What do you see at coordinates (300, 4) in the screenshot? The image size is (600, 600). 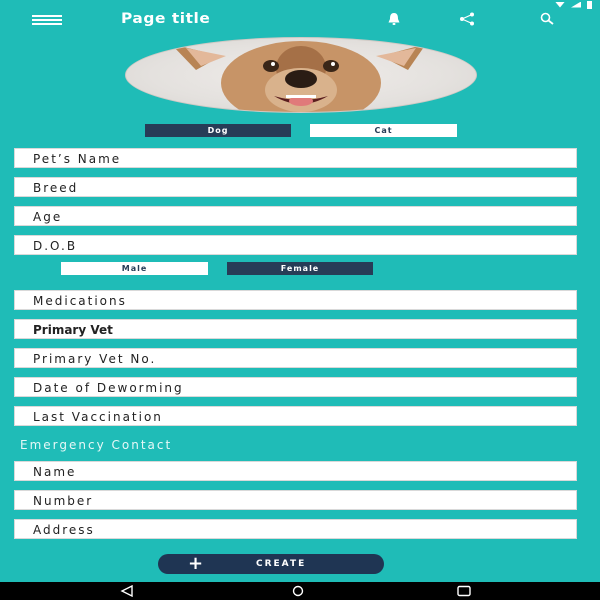 I see `status-bar` at bounding box center [300, 4].